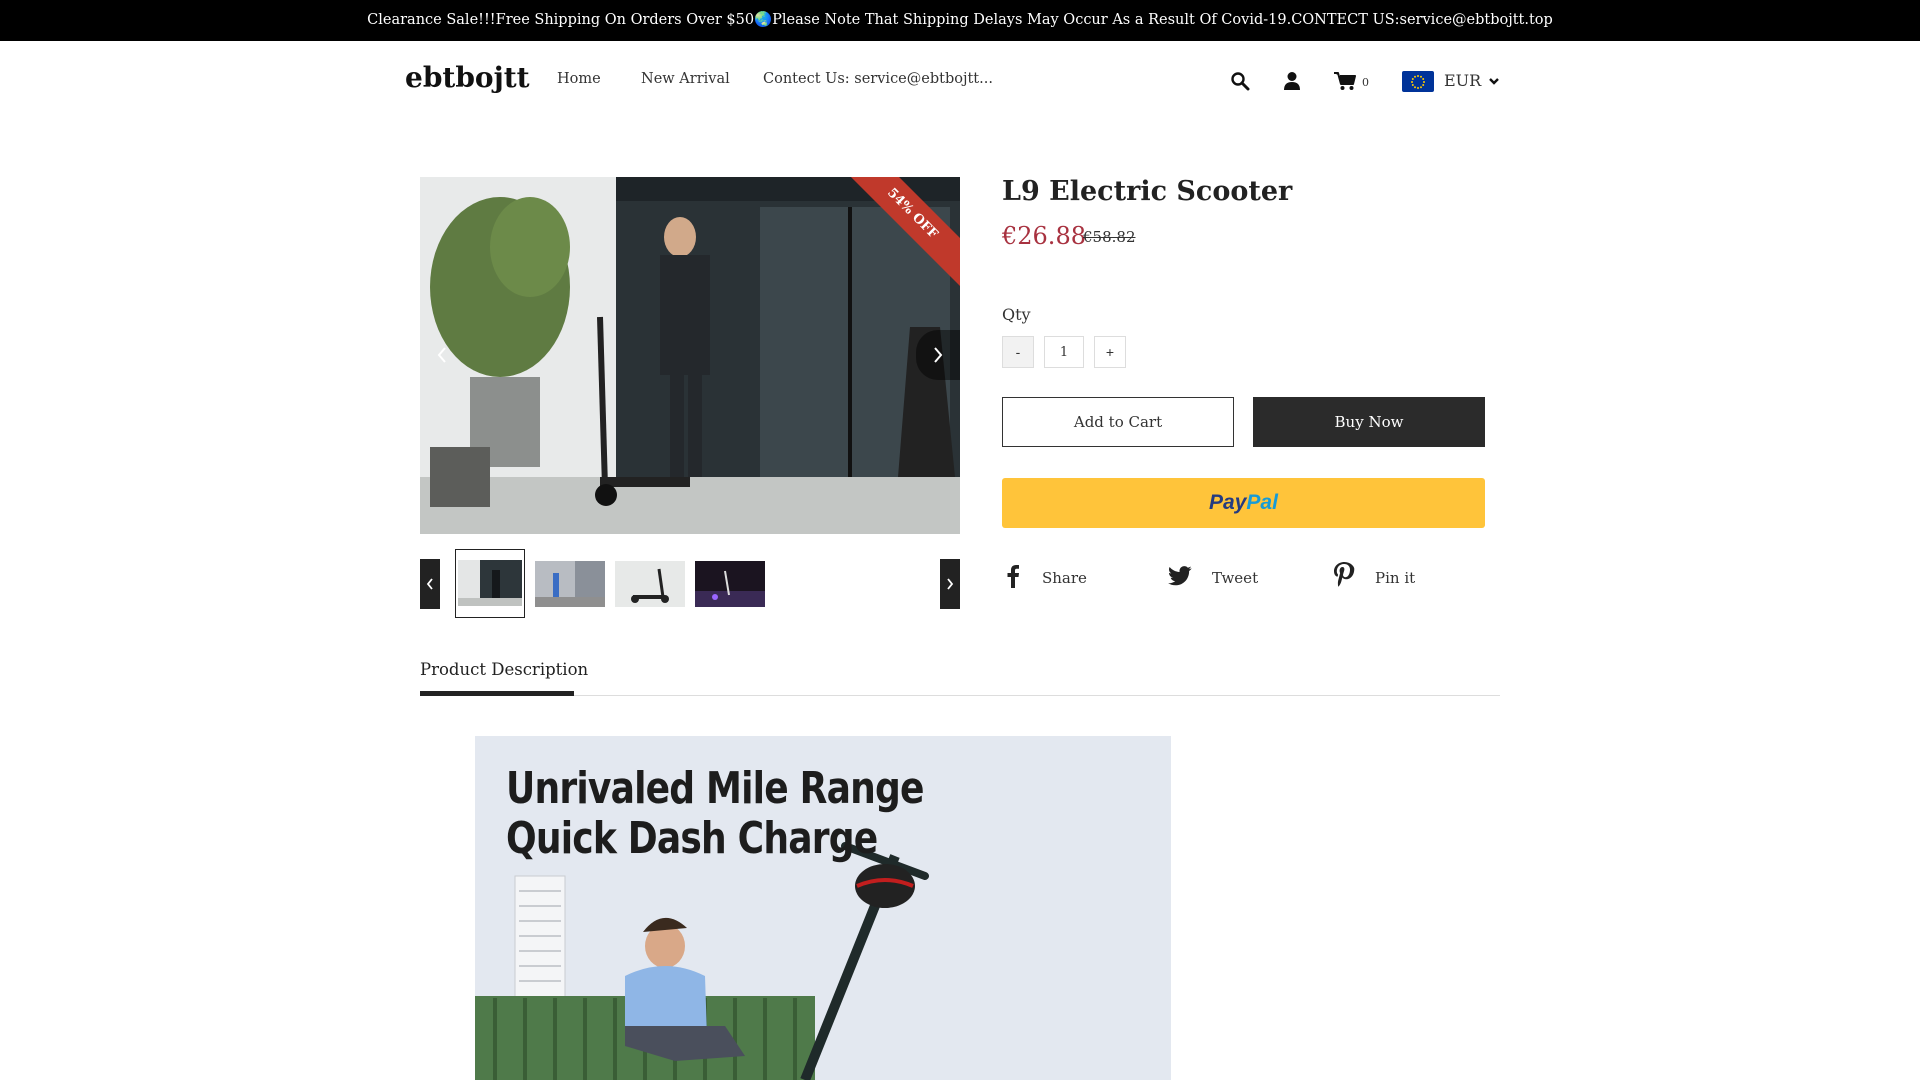 The image size is (1920, 1080). I want to click on pinterest-icon, so click(1344, 578).